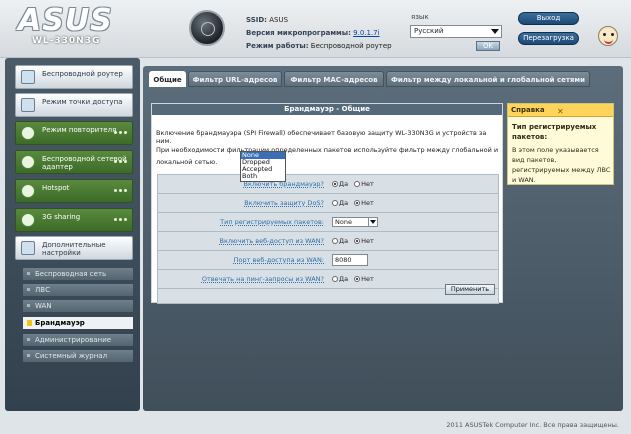 The width and height of the screenshot is (631, 434). I want to click on wan-access-no-radio, so click(357, 241).